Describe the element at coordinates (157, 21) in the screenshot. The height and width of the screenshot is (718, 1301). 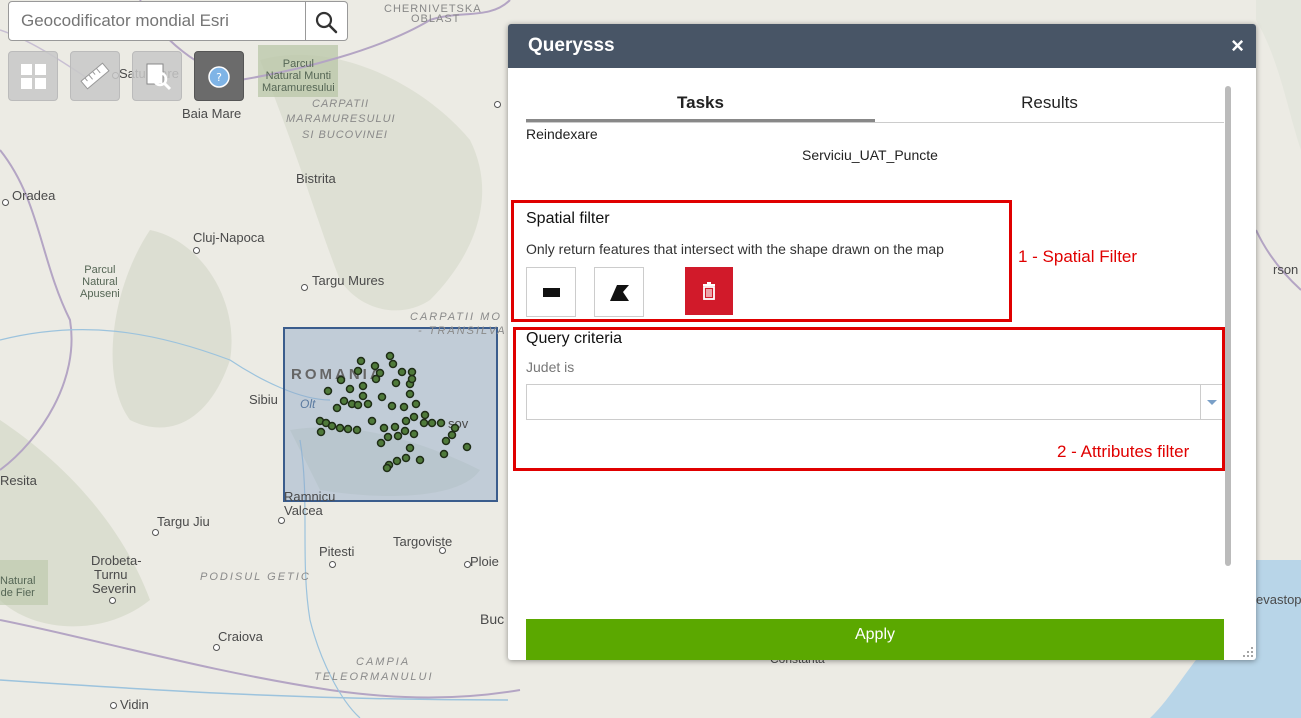
I see `search-input` at that location.